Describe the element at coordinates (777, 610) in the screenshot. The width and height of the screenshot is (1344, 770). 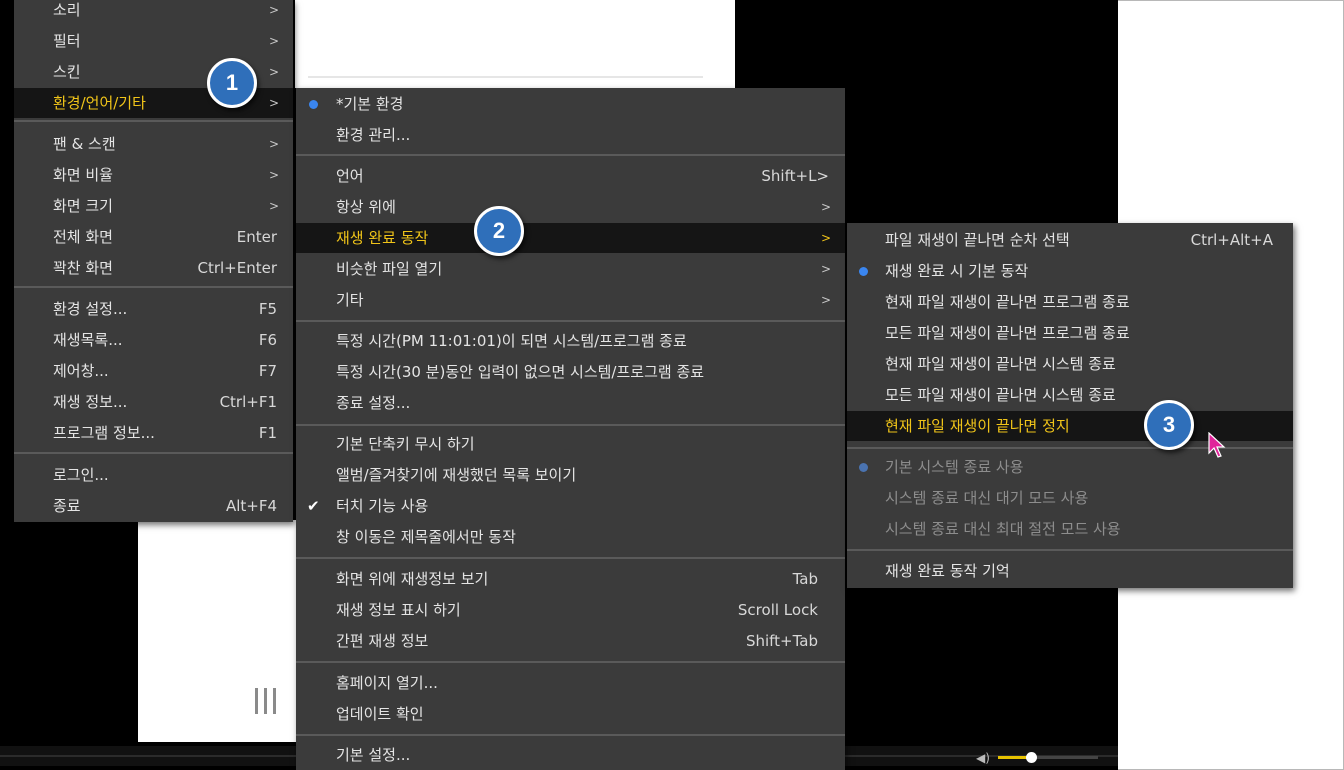
I see `shortcut-text: Scroll Lock` at that location.